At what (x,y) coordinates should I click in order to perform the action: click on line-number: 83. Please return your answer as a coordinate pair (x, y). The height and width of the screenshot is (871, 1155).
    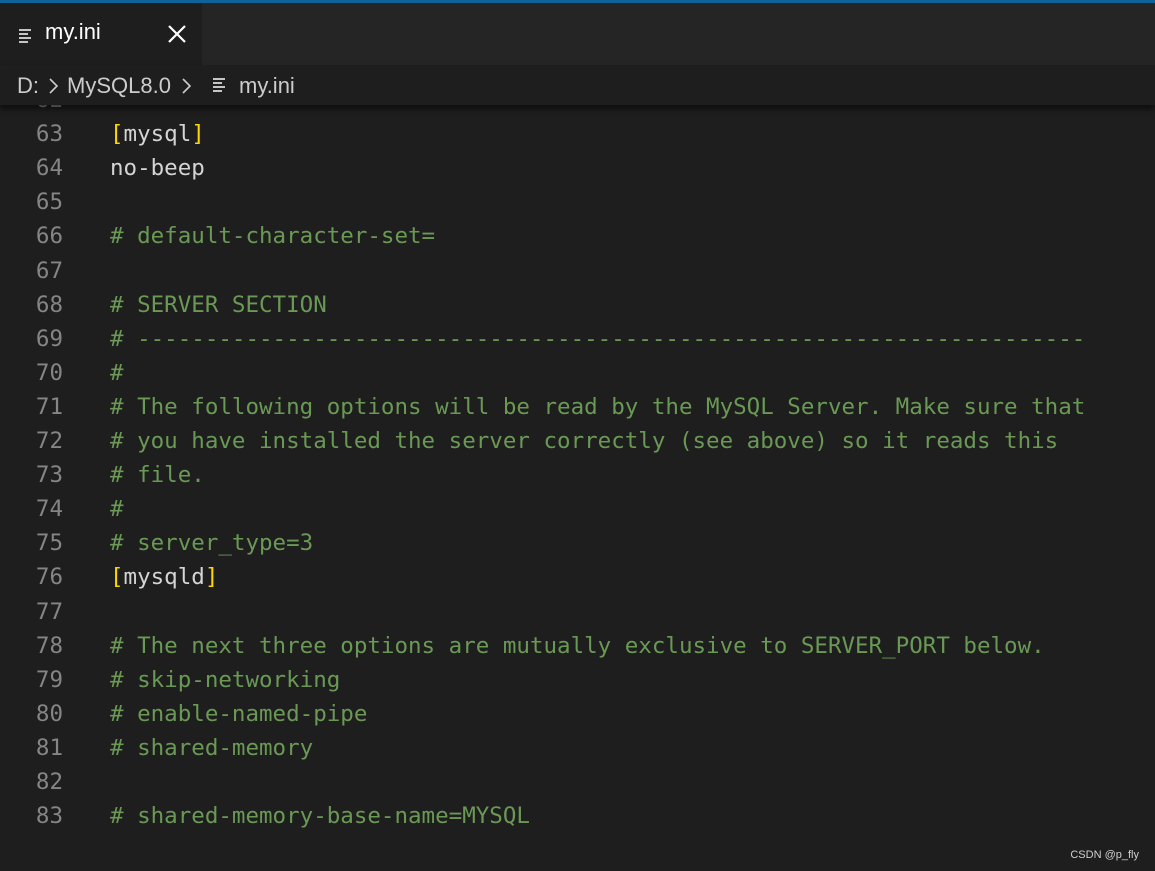
    Looking at the image, I should click on (49, 816).